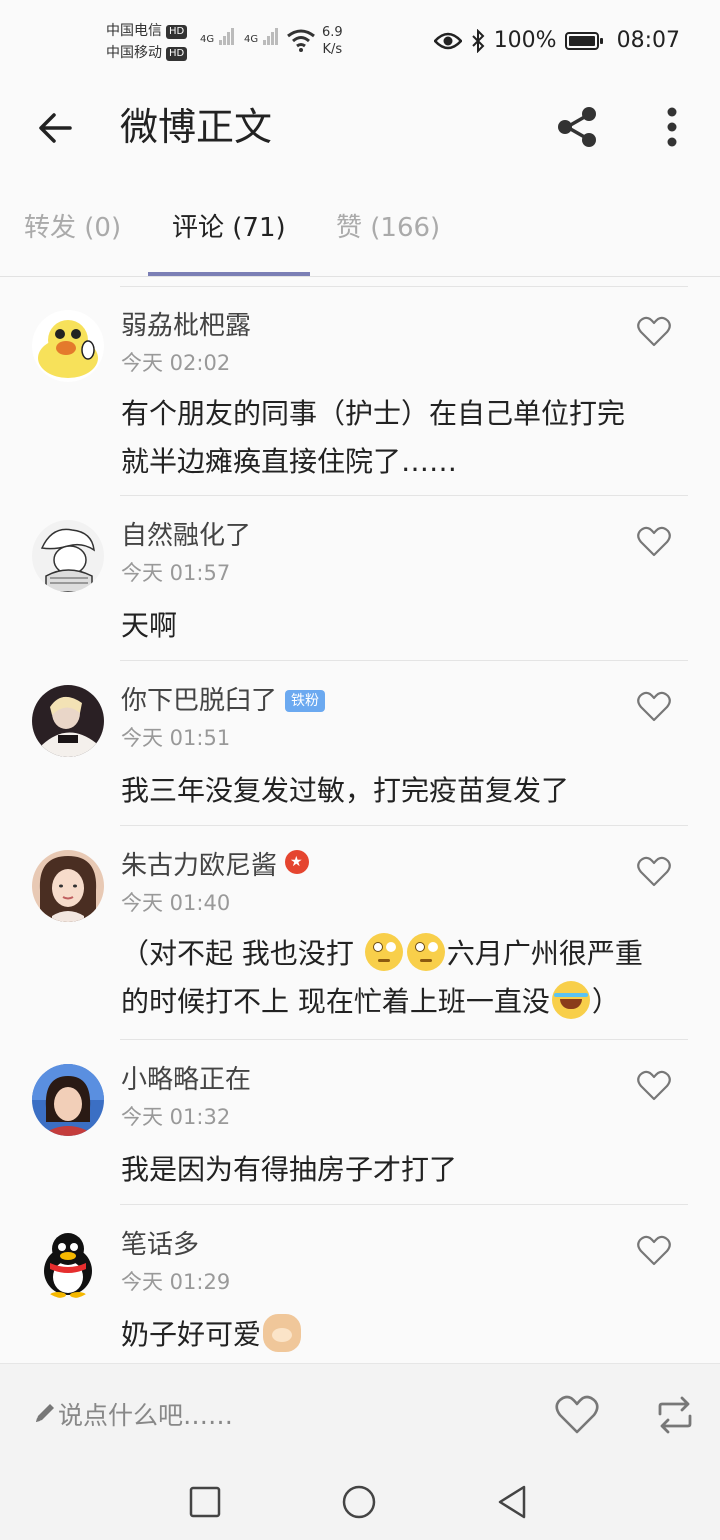  Describe the element at coordinates (289, 1169) in the screenshot. I see `comment-text-line: 我是因为有得抽房子才打了` at that location.